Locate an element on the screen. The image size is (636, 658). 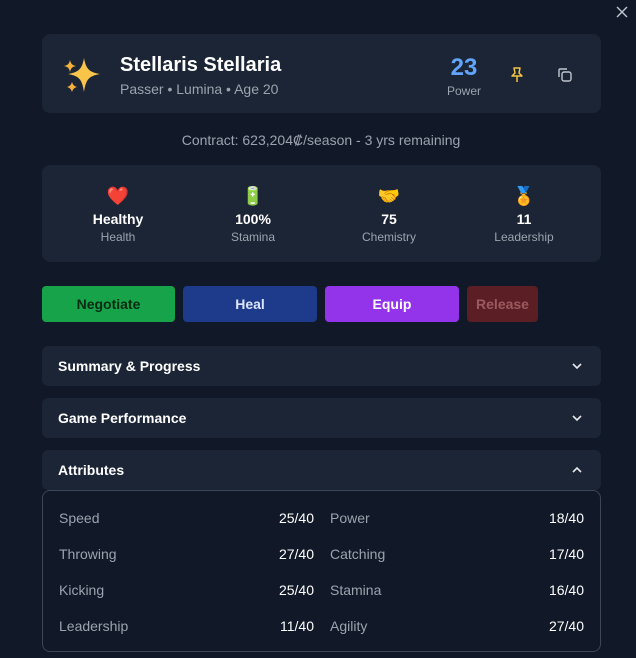
attribute-name: Throwing is located at coordinates (88, 554).